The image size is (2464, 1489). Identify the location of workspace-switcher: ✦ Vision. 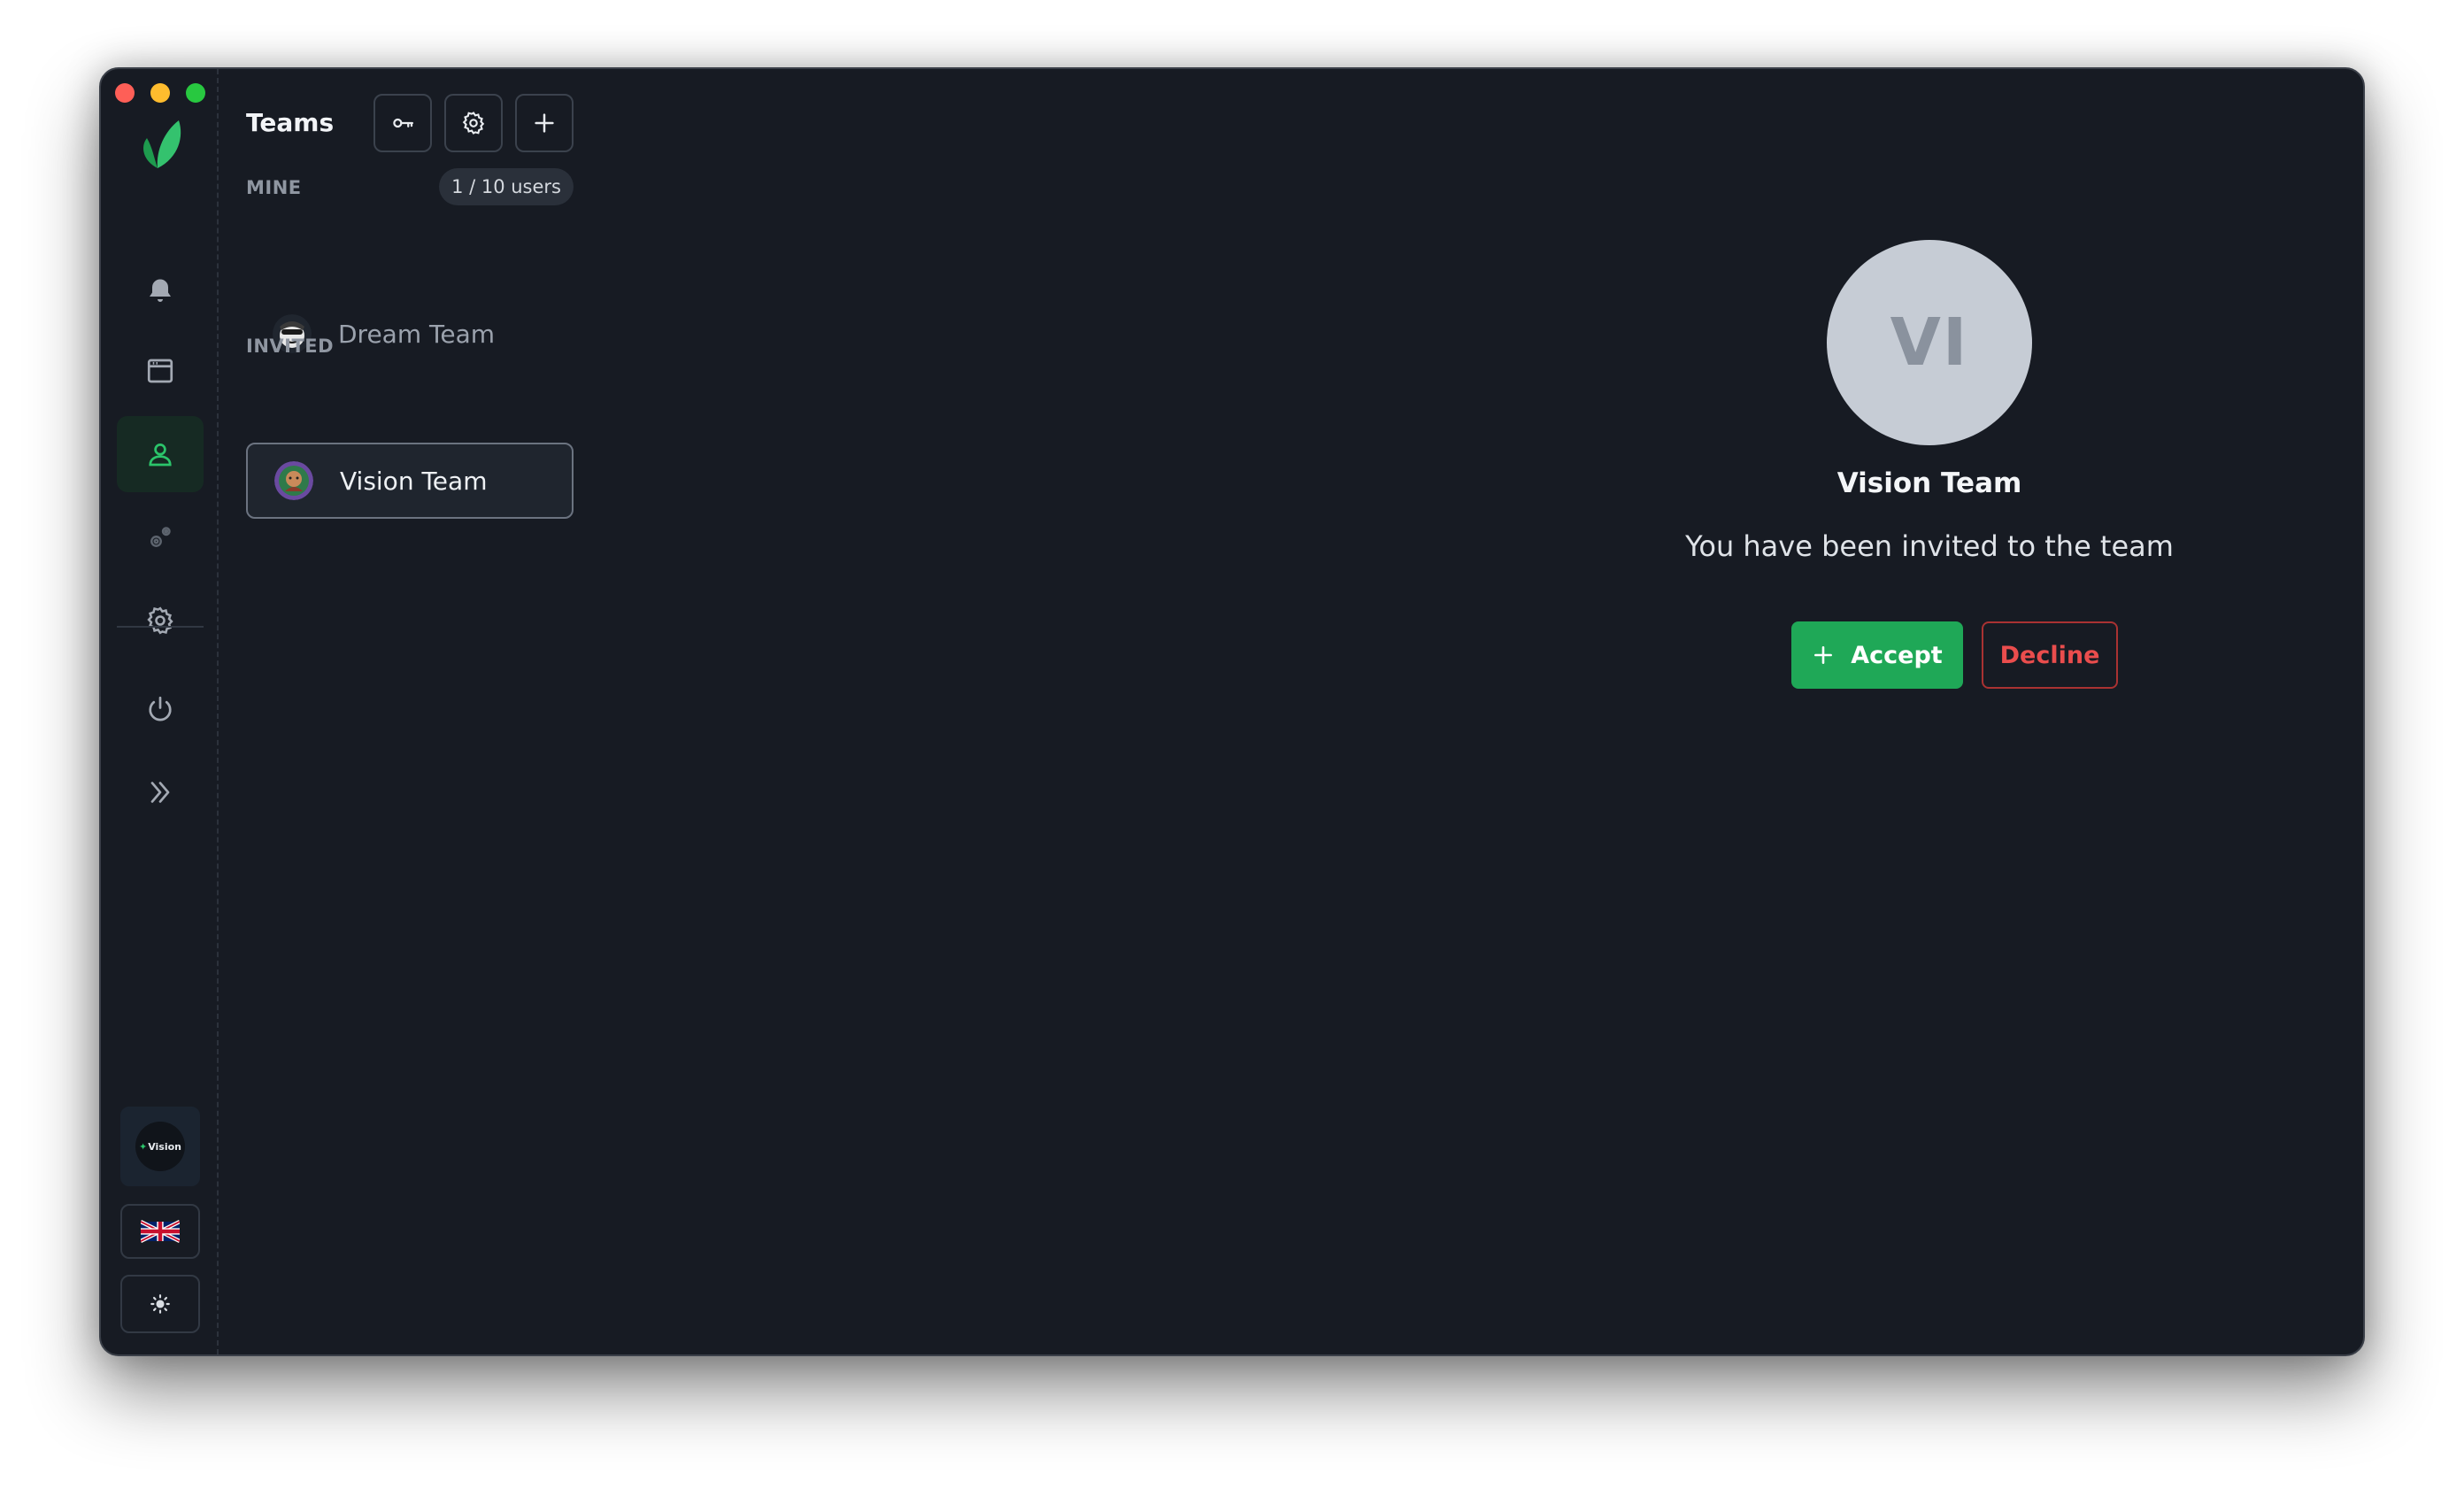
(160, 1146).